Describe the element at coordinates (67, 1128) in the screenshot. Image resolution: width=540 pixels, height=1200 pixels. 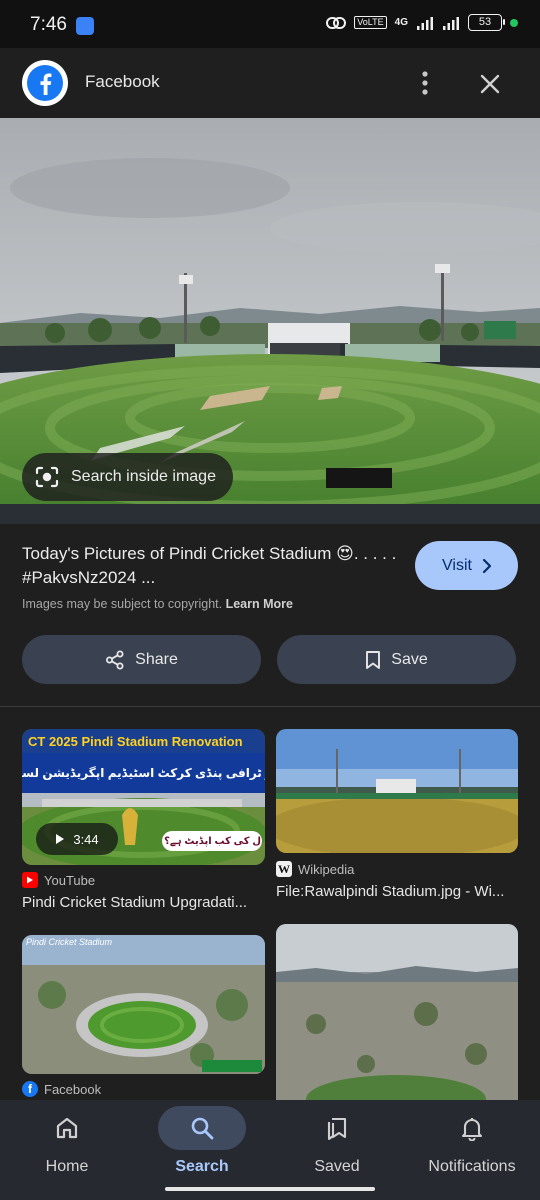
I see `home-icon` at that location.